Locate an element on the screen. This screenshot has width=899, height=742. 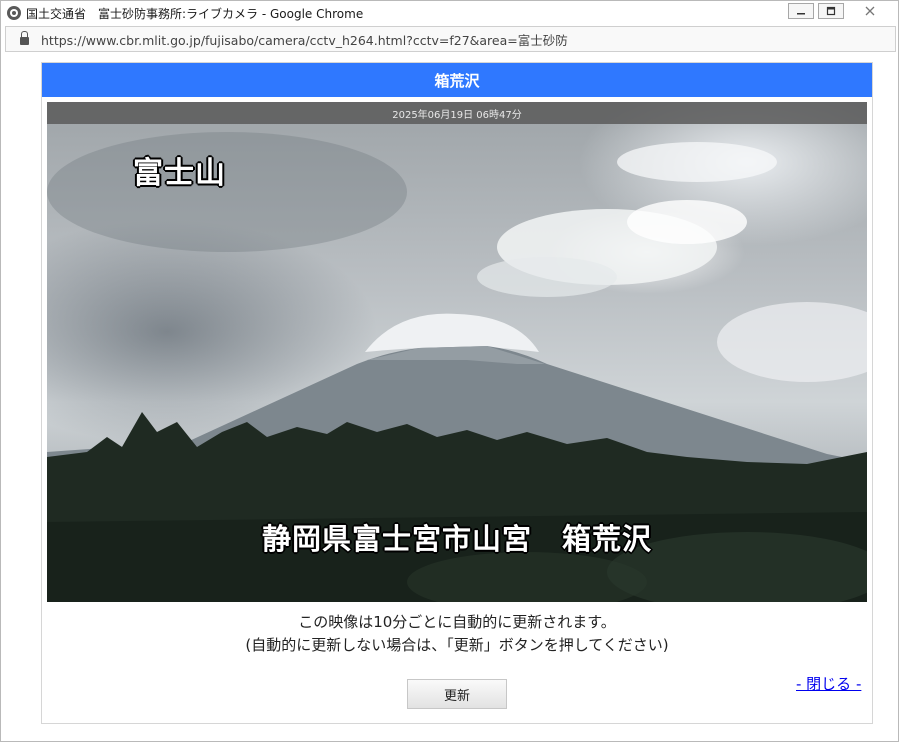
popup-header: 箱荒沢 is located at coordinates (457, 80).